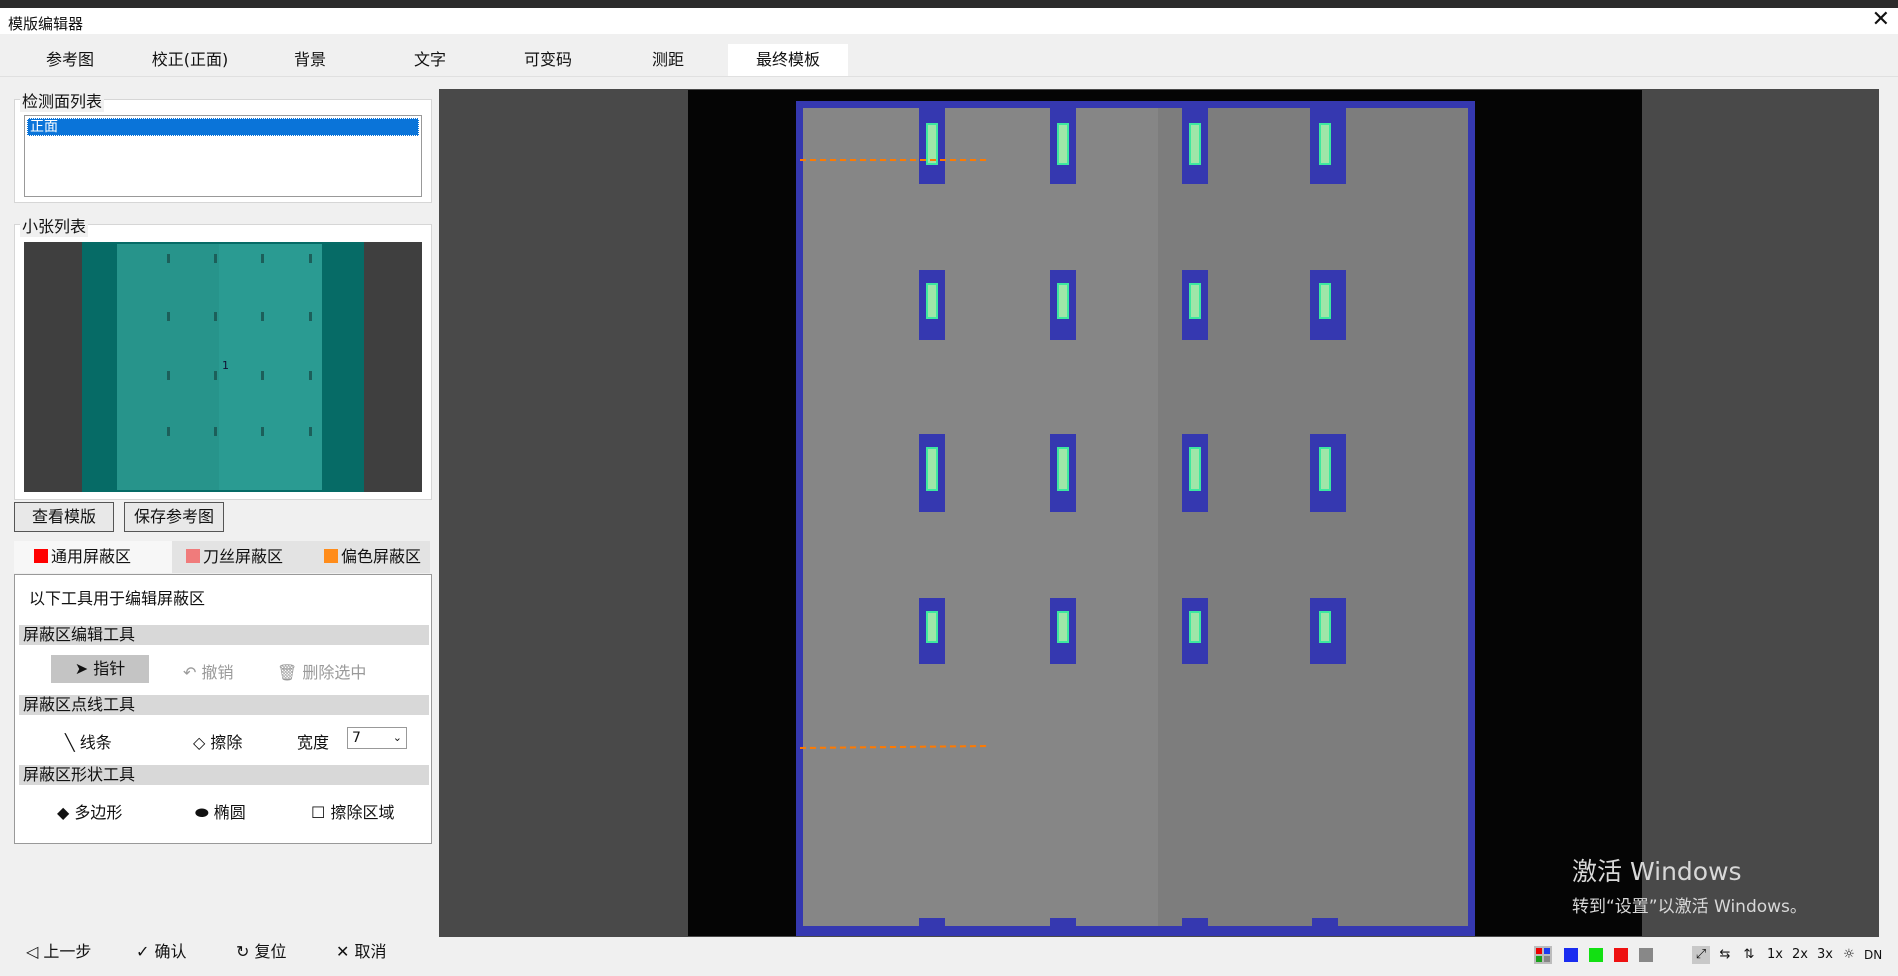 The height and width of the screenshot is (976, 1898). I want to click on back-arrow-icon: ◁, so click(32, 951).